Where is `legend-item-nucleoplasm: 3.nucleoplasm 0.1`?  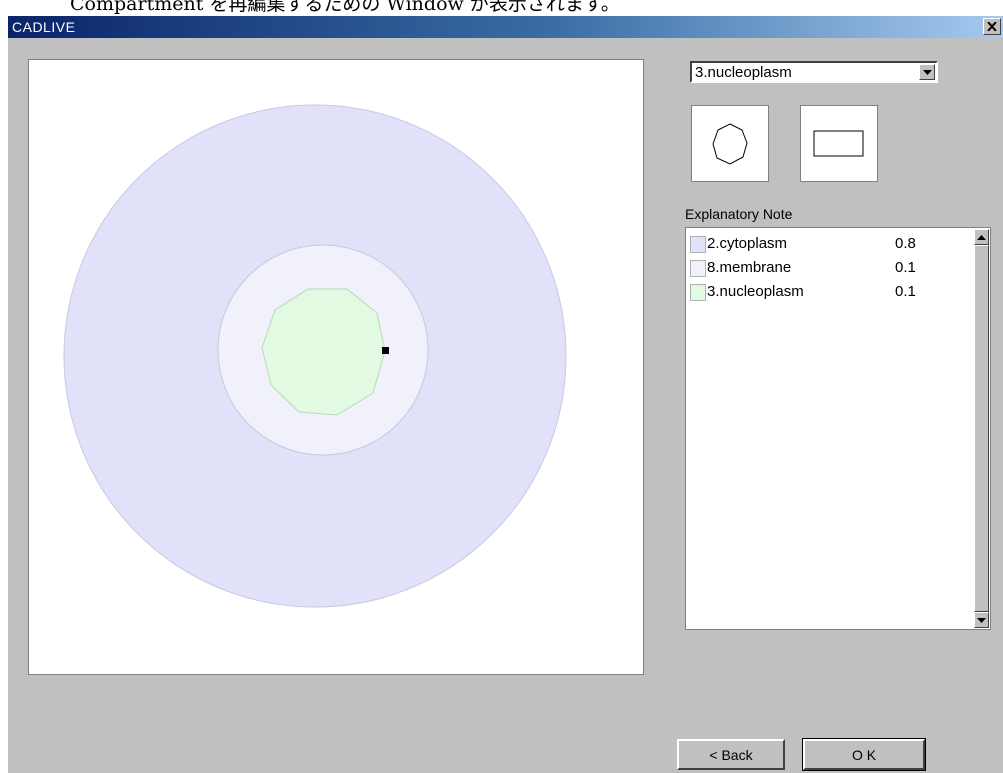
legend-item-nucleoplasm: 3.nucleoplasm 0.1 is located at coordinates (825, 292).